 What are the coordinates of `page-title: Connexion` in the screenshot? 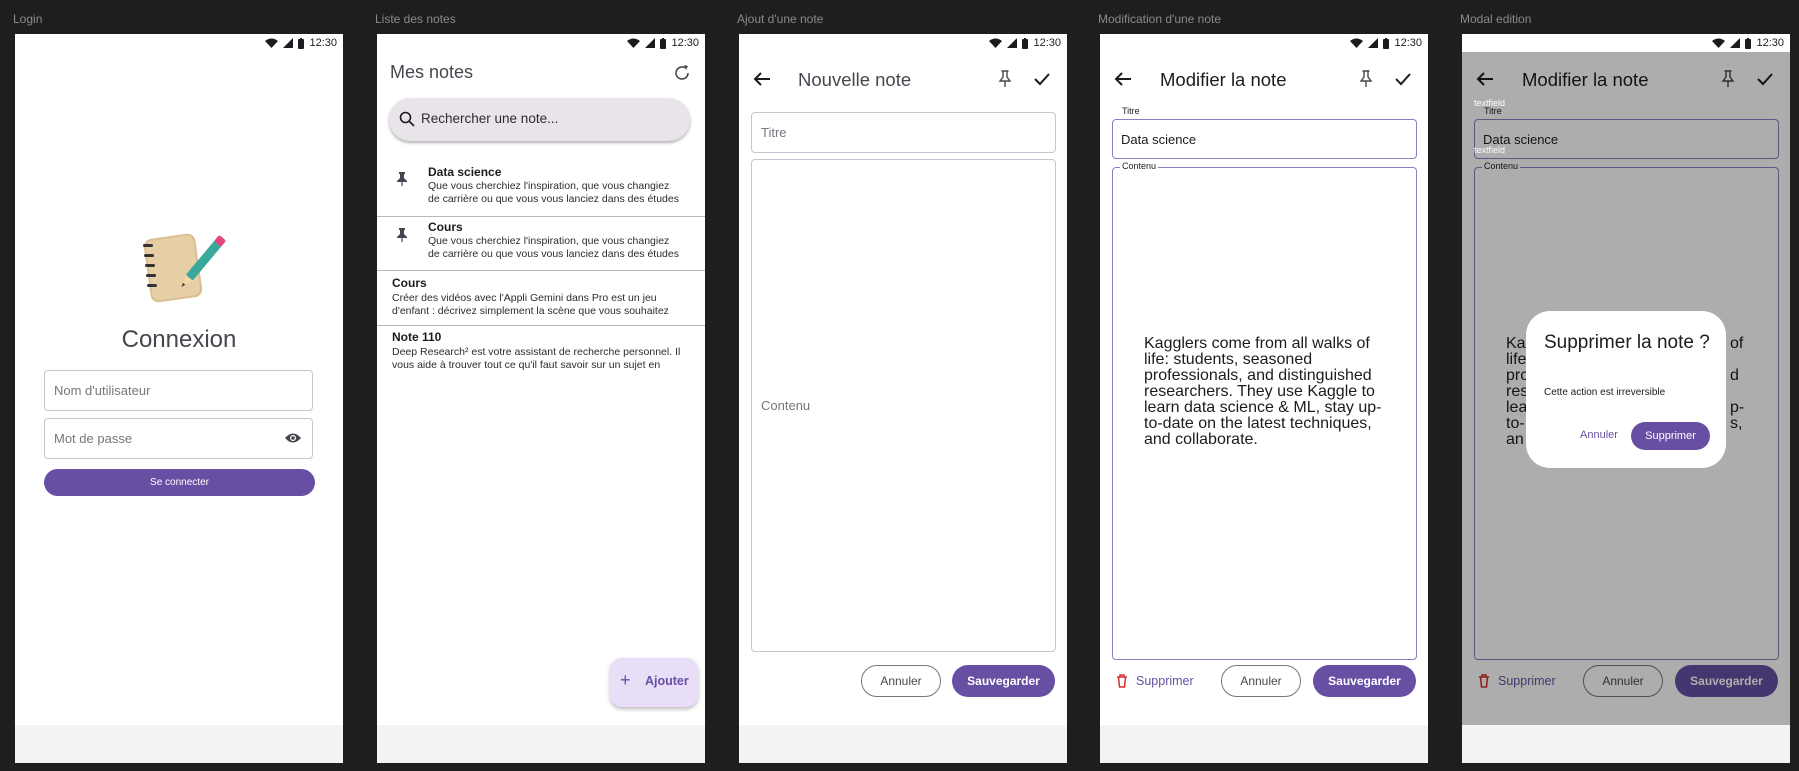 It's located at (179, 339).